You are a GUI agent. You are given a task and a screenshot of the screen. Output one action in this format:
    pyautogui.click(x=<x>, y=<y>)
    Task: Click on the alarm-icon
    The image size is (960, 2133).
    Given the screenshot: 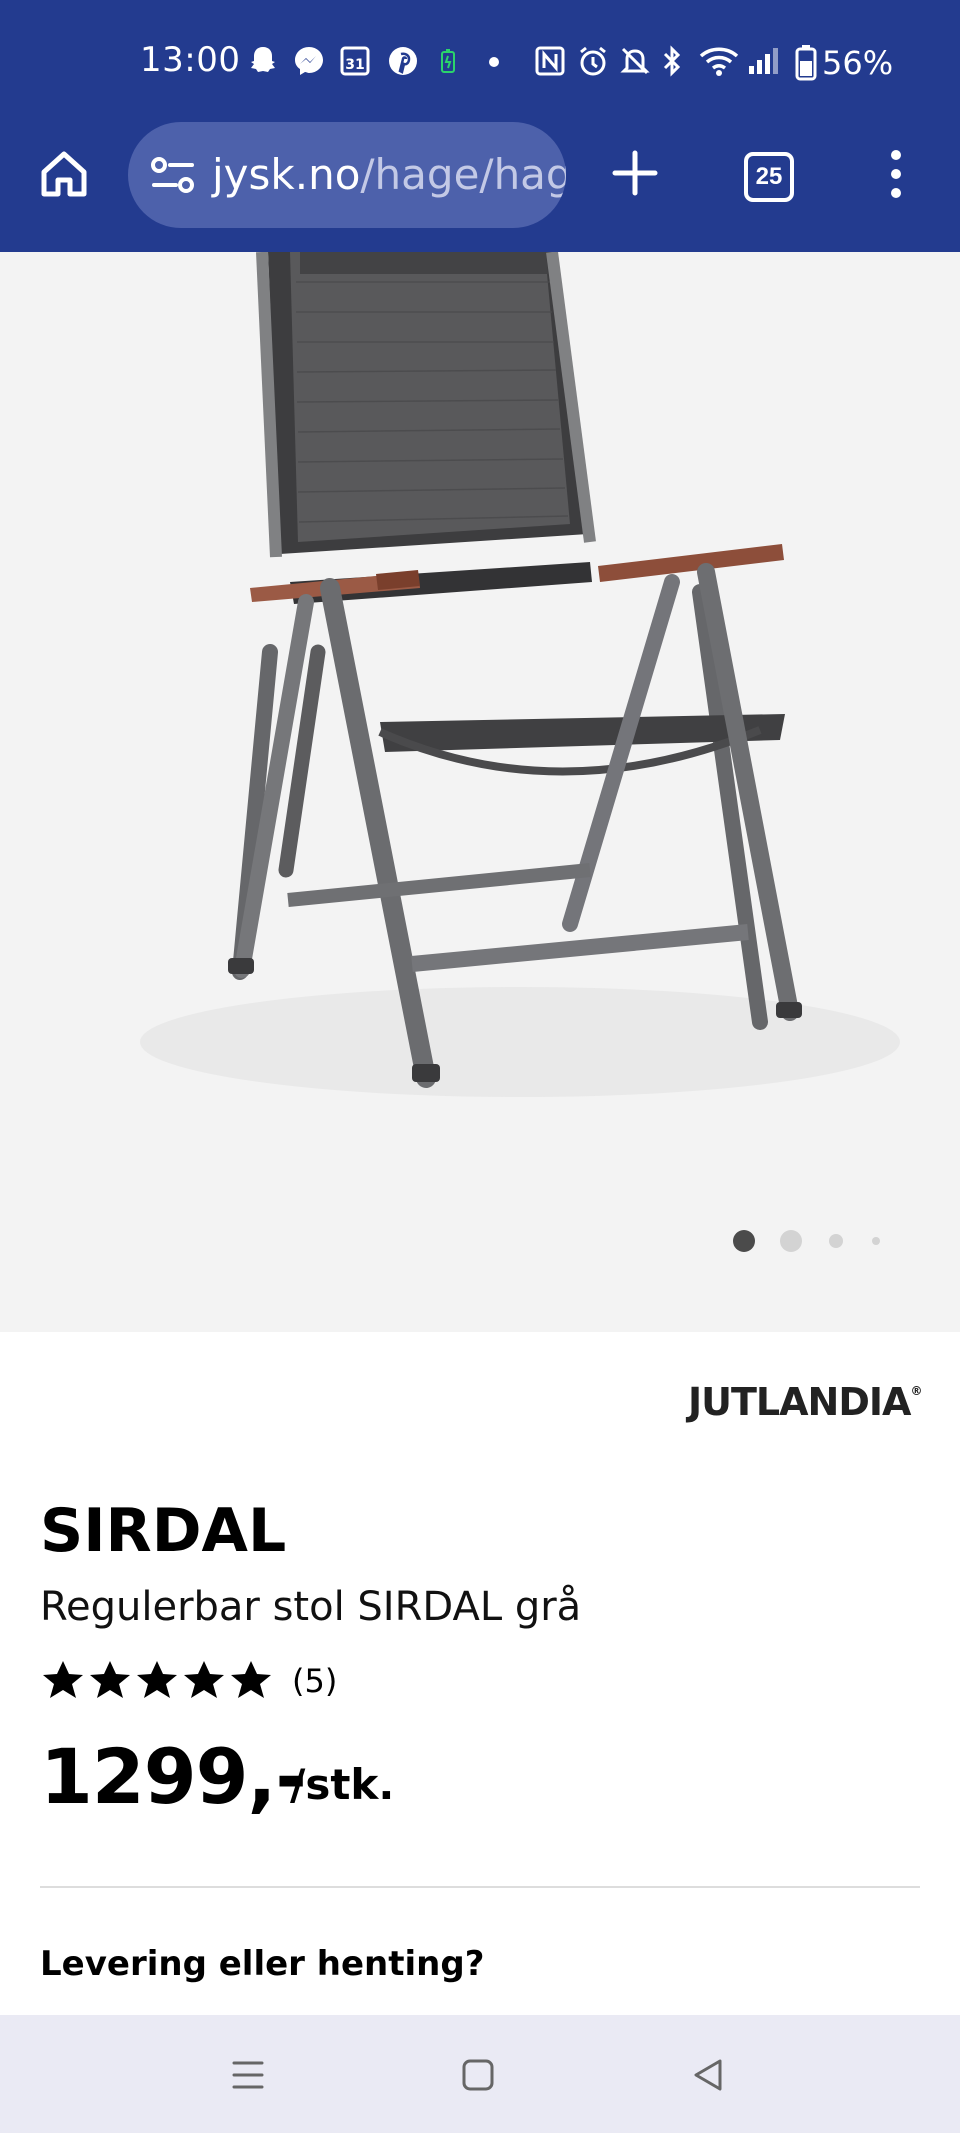 What is the action you would take?
    pyautogui.click(x=593, y=61)
    